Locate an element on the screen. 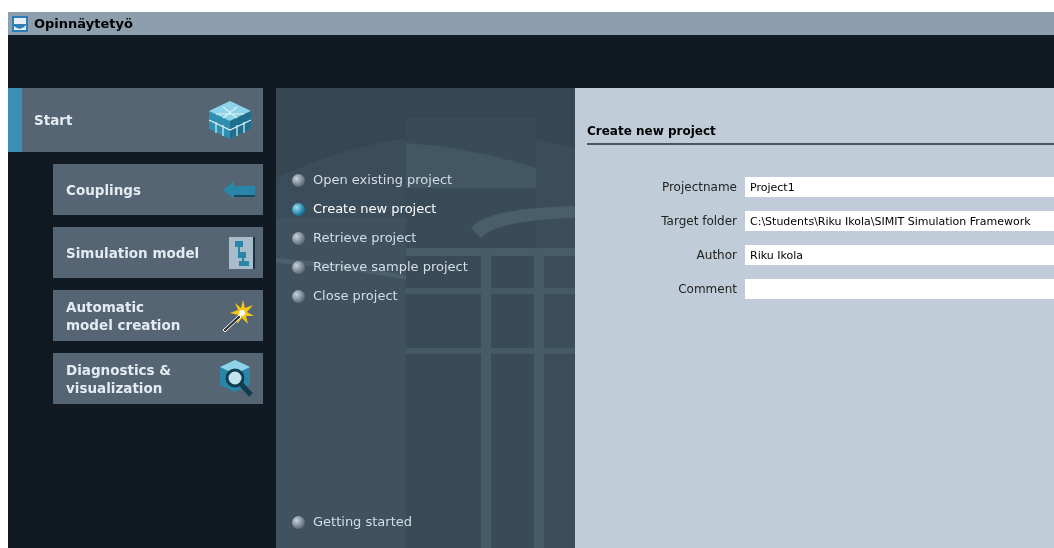 Image resolution: width=1054 pixels, height=548 pixels. nav-item: Simulation model is located at coordinates (158, 252).